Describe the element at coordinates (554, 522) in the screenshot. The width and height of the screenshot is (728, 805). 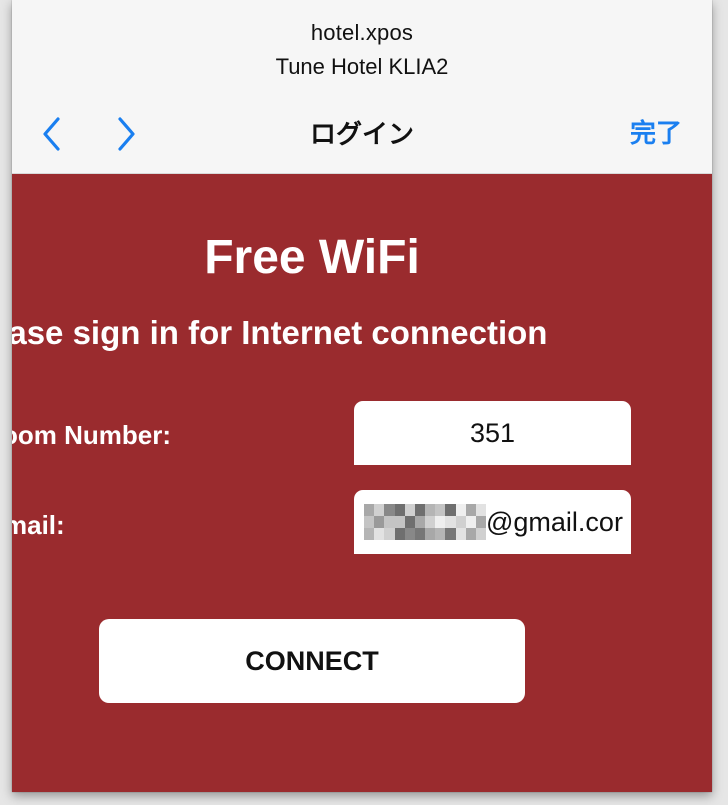
I see `email-value: @gmail.cor` at that location.